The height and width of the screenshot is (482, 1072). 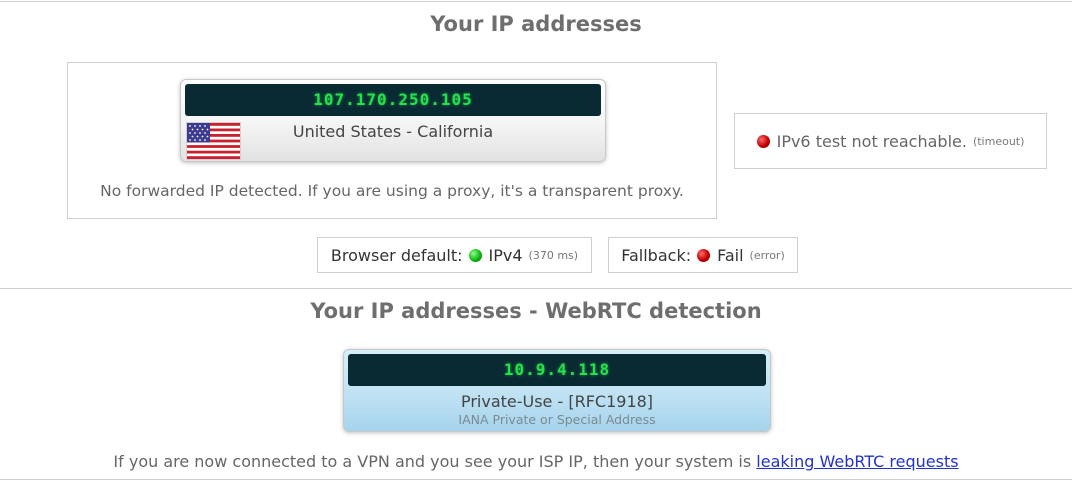 What do you see at coordinates (536, 24) in the screenshot?
I see `ip-section-title: Your IP addresses` at bounding box center [536, 24].